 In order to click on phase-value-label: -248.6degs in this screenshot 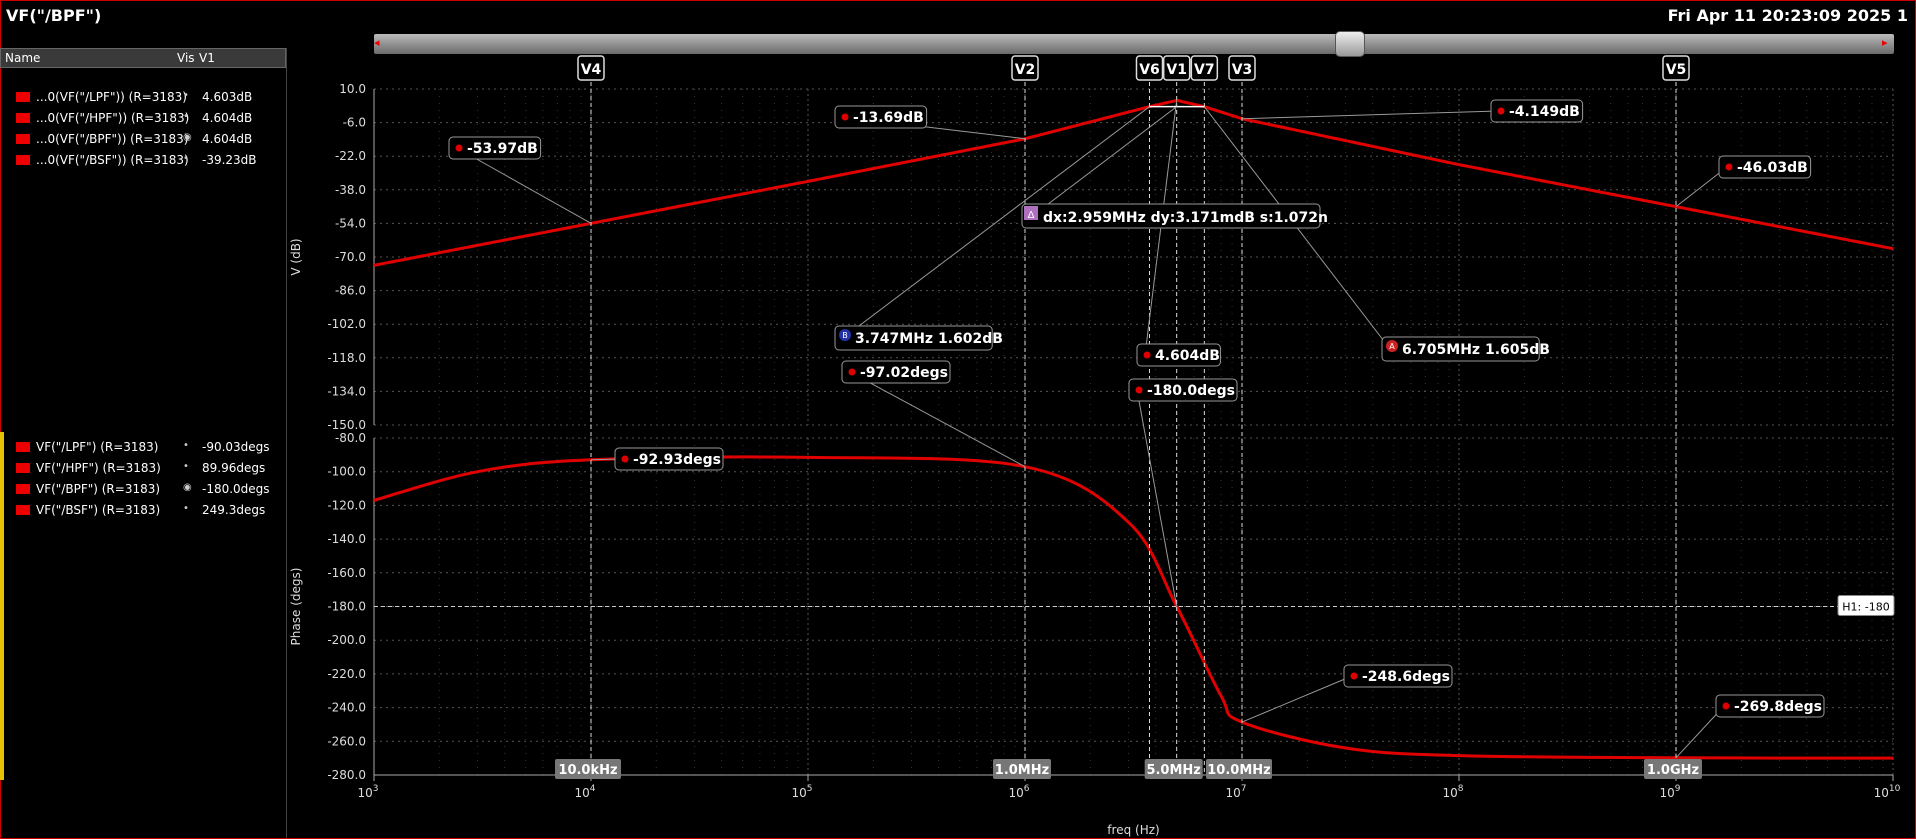, I will do `click(1406, 677)`.